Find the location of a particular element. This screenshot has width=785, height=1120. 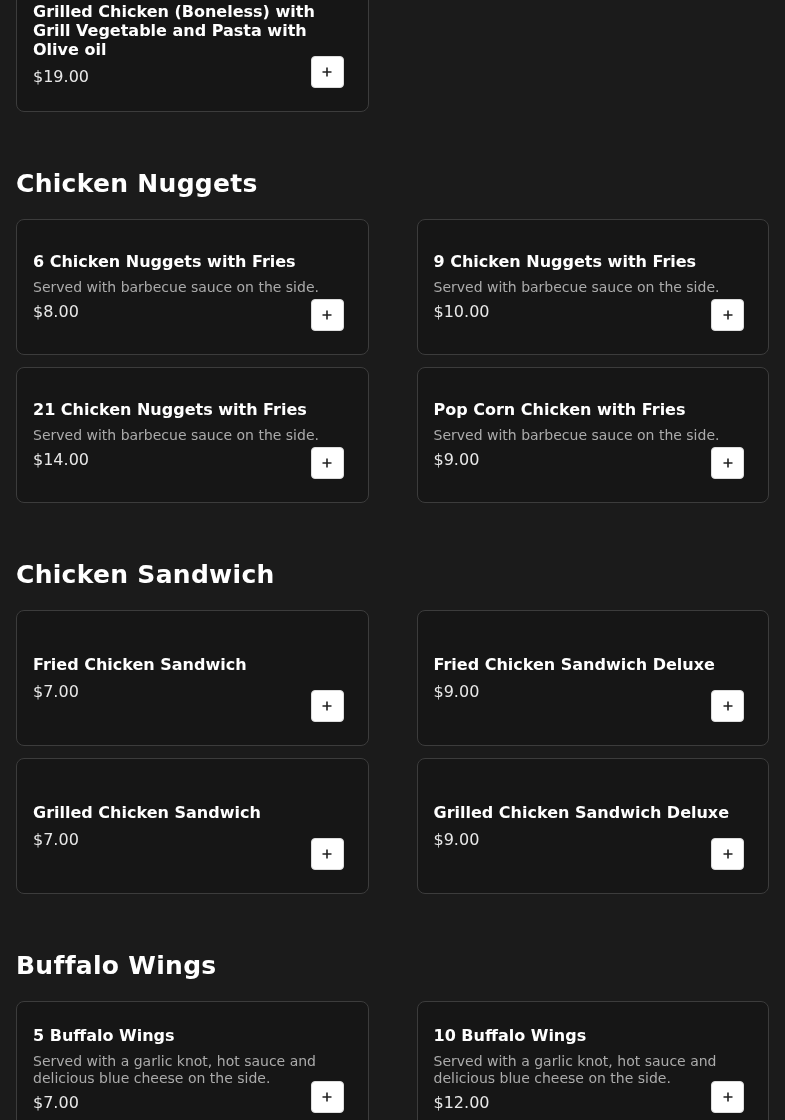

item-price: $19.00 is located at coordinates (61, 76).